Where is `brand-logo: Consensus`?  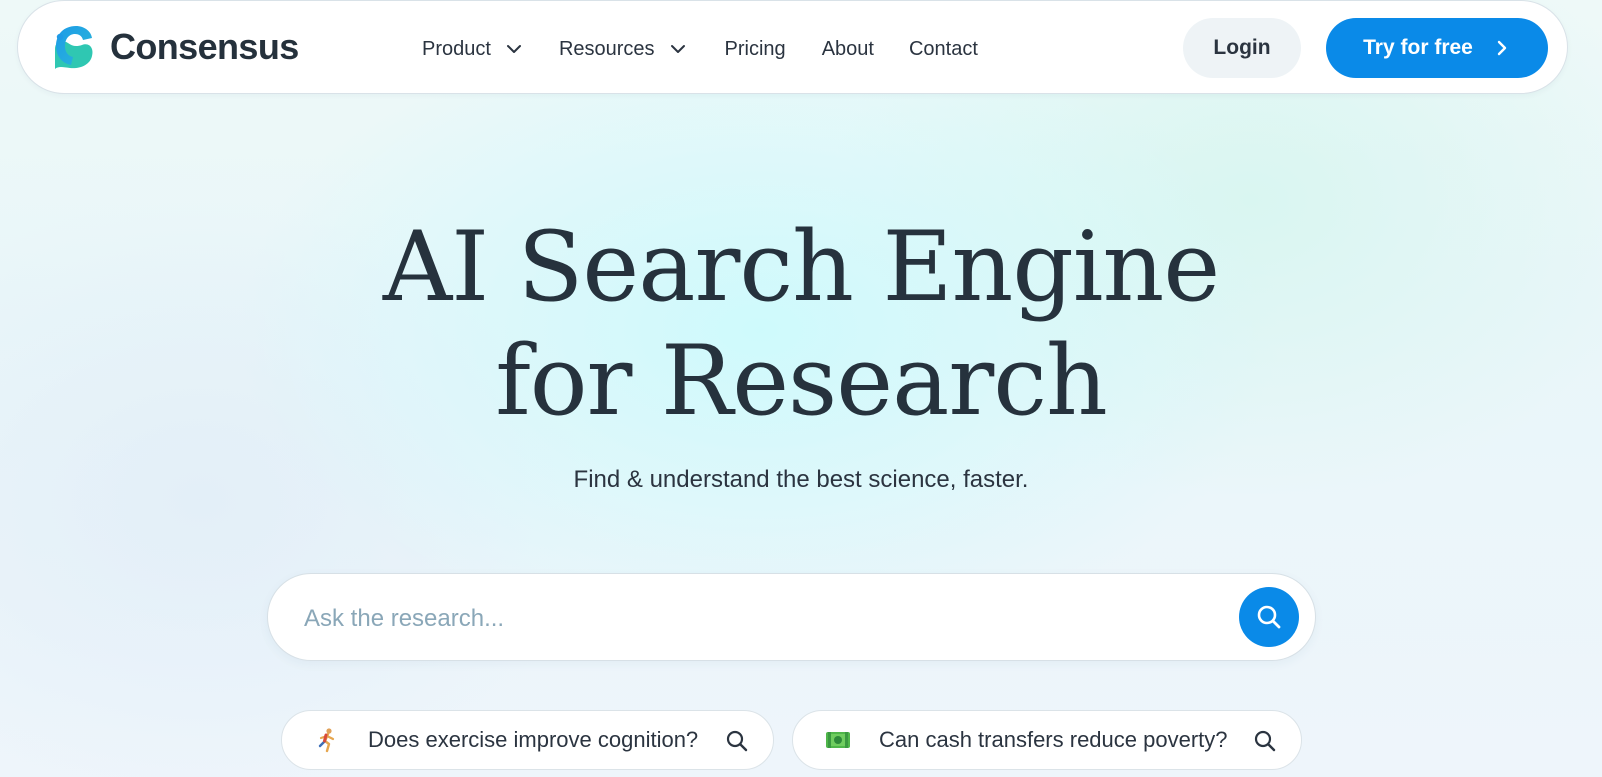 brand-logo: Consensus is located at coordinates (175, 47).